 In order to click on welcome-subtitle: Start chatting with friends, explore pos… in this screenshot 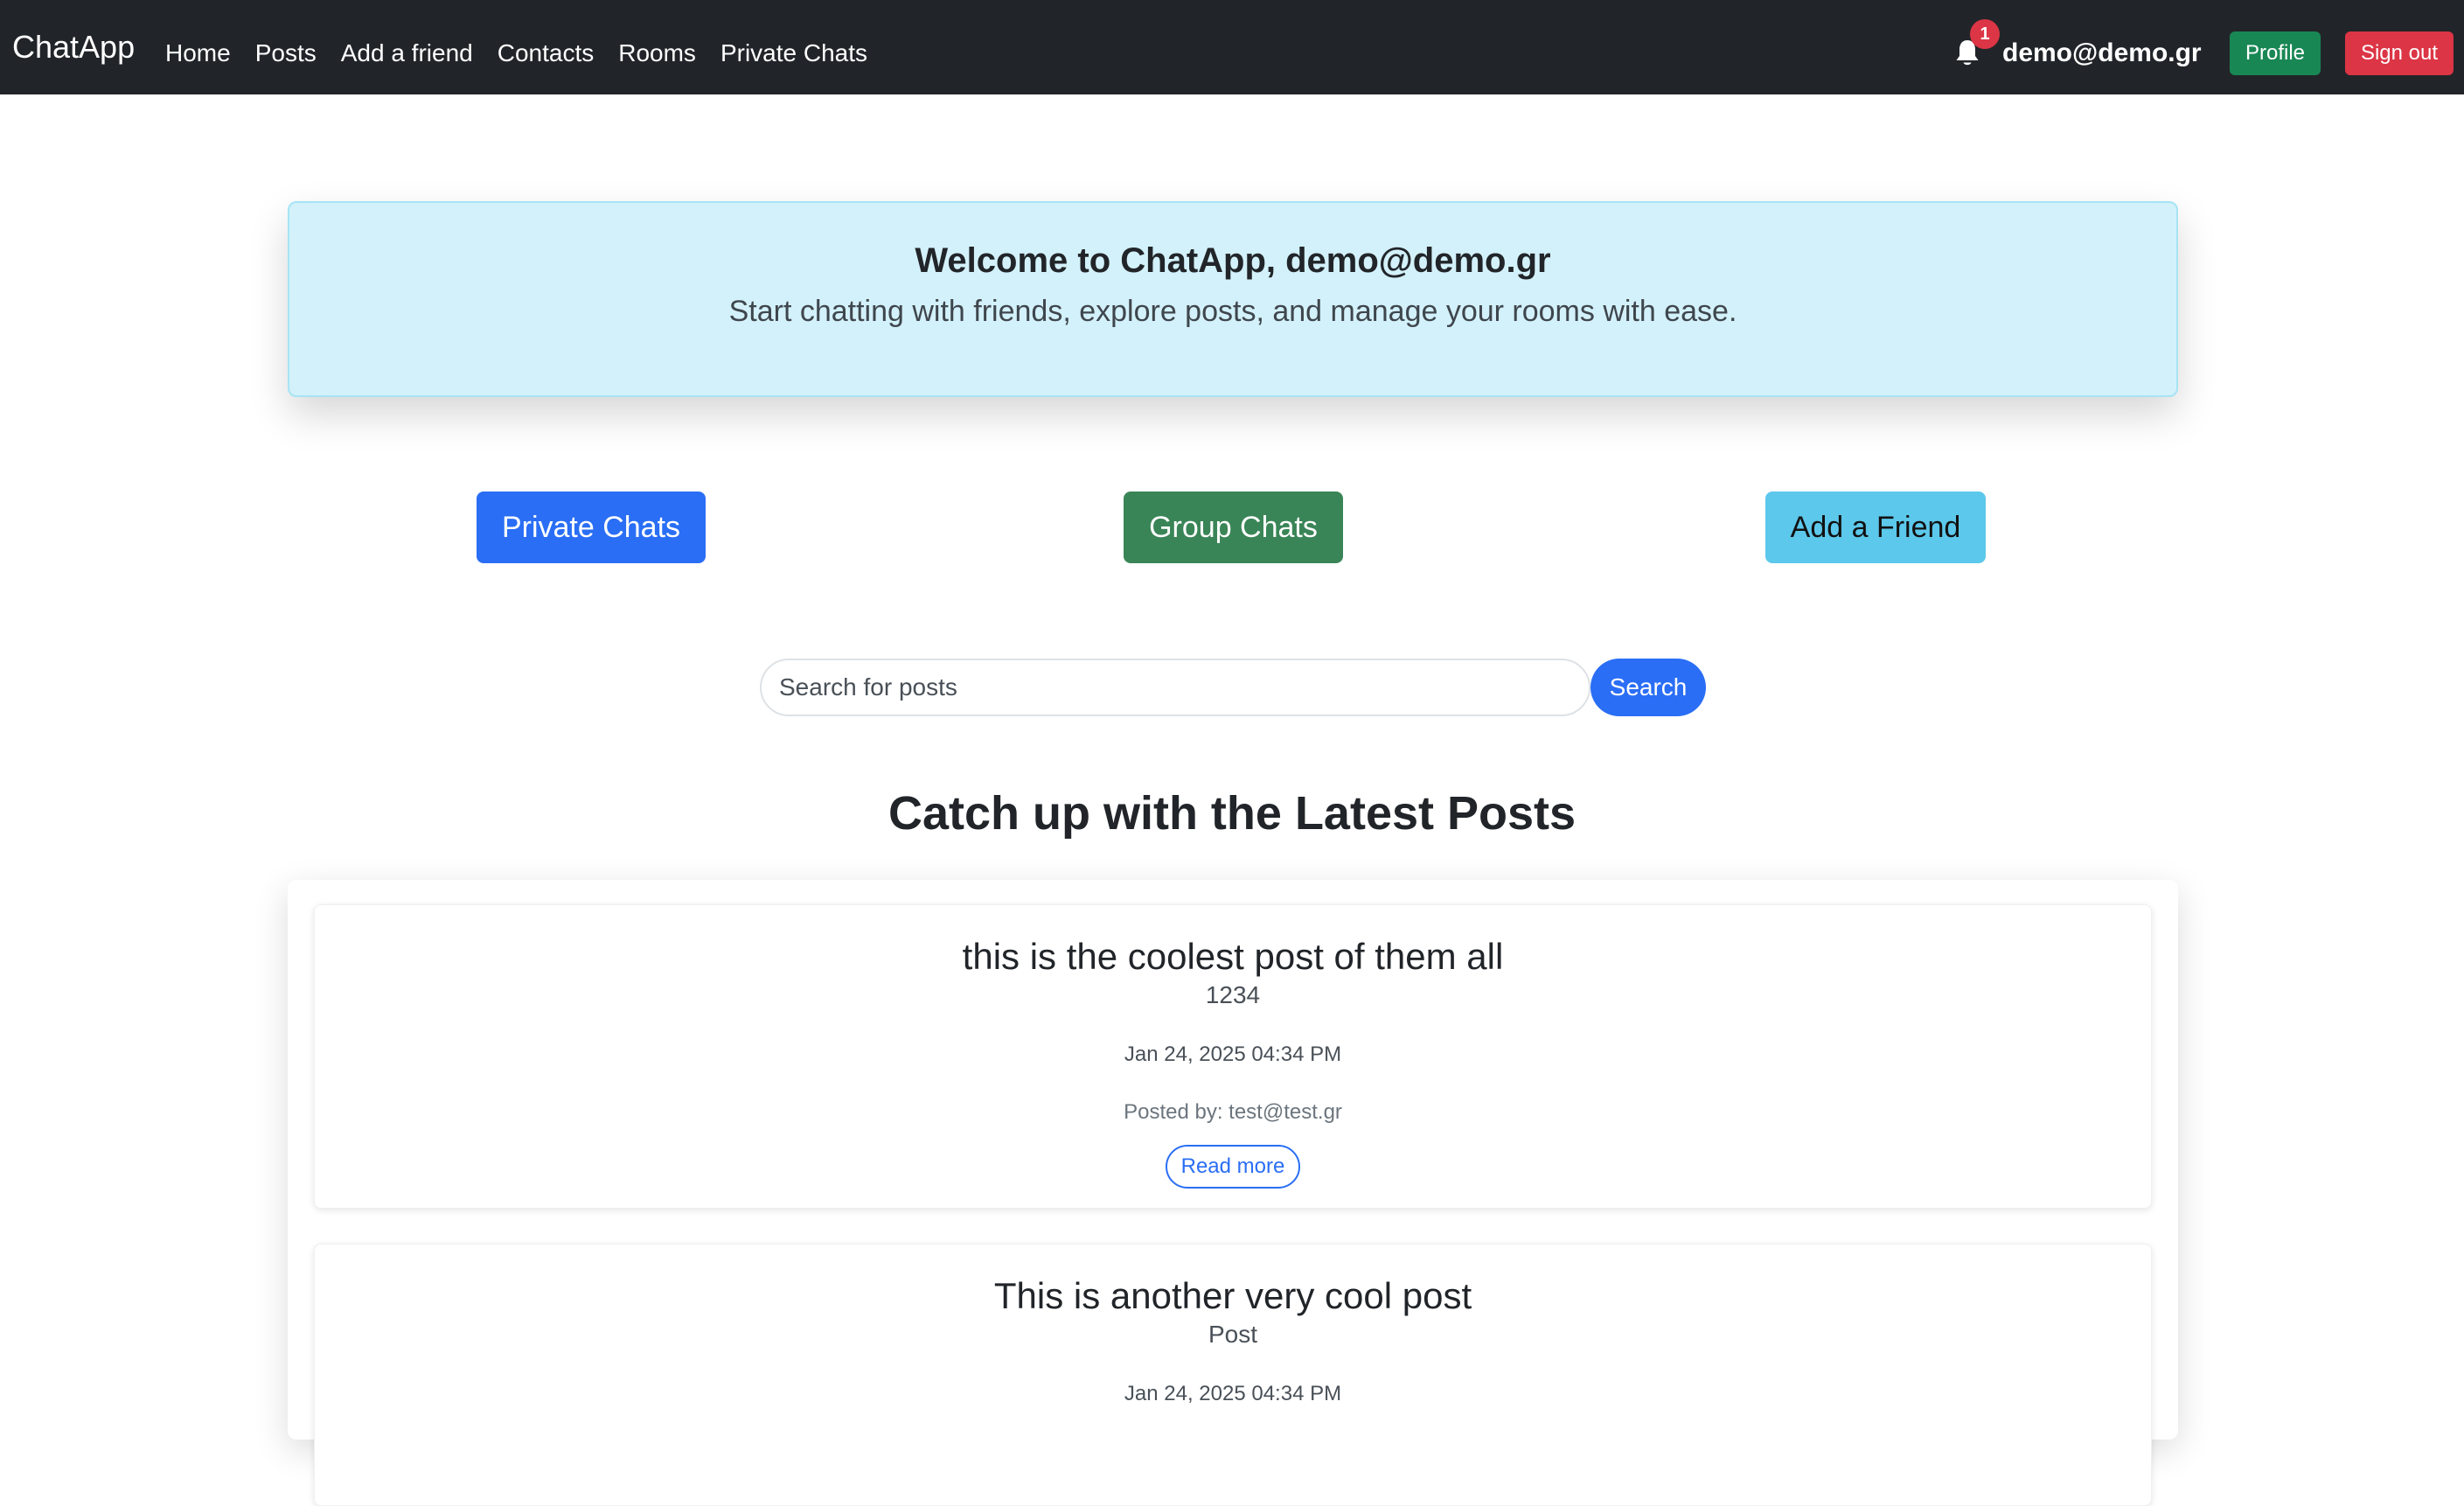, I will do `click(1233, 312)`.